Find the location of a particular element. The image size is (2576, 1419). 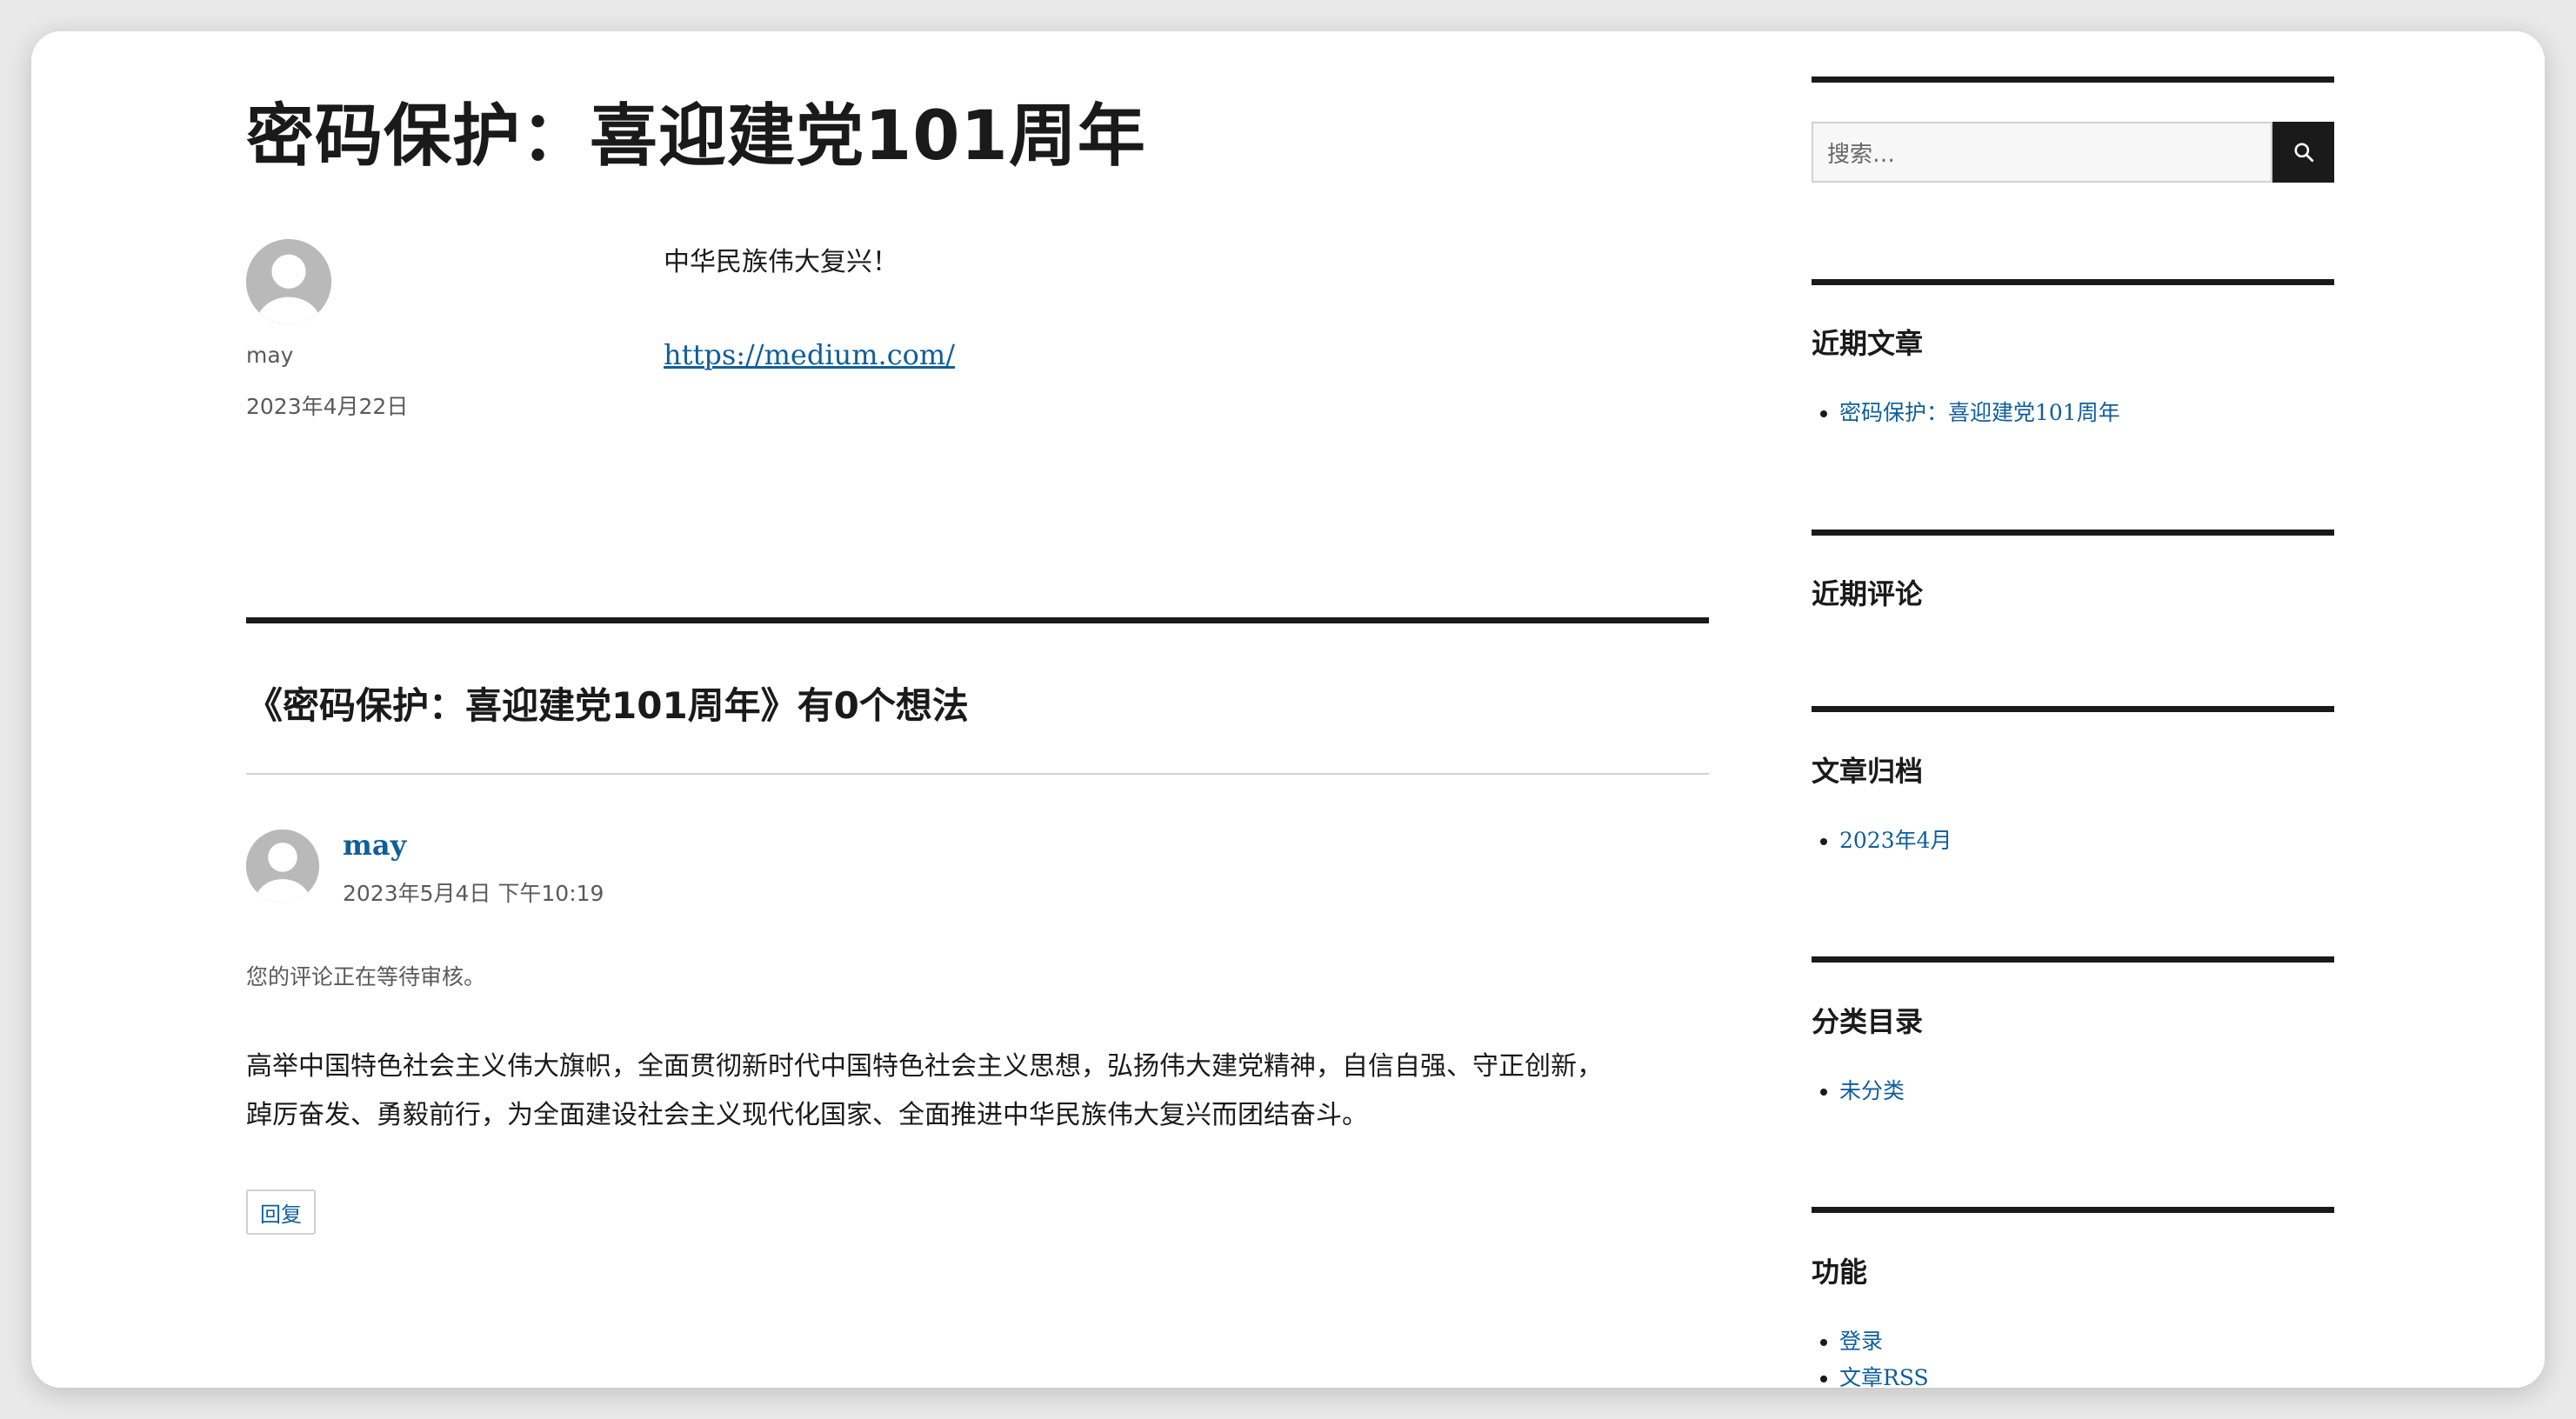

comment-date: 2023年5月4日 下午10:19 is located at coordinates (474, 892).